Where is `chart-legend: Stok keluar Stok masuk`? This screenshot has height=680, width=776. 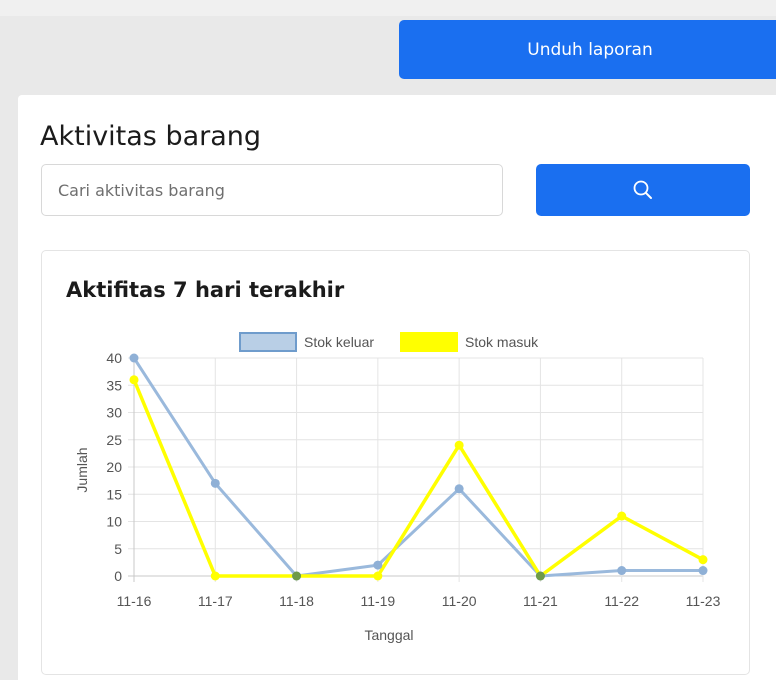
chart-legend: Stok keluar Stok masuk is located at coordinates (389, 342).